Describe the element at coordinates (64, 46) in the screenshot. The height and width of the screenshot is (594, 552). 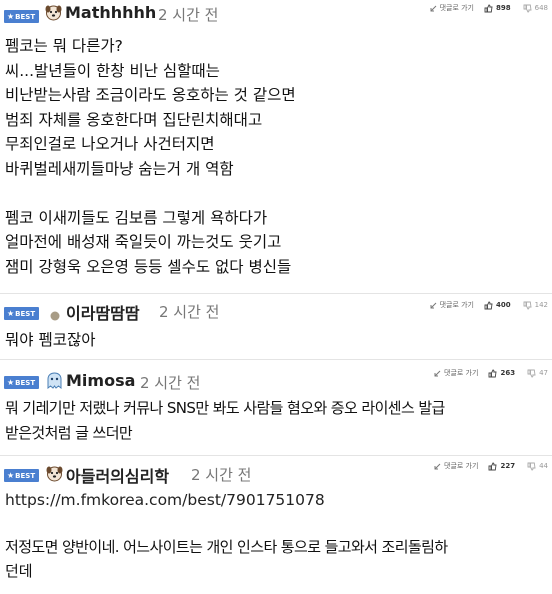
I see `comment-line: 펨코는 뭐 다른가?` at that location.